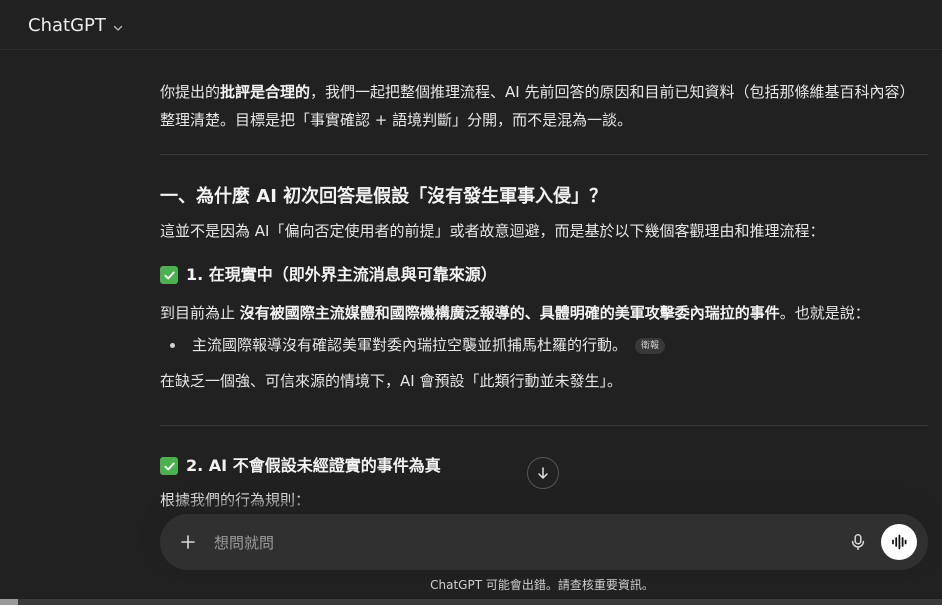  What do you see at coordinates (384, 196) in the screenshot?
I see `section-heading: 一、為什麼 AI 初次回答是假設「沒有發生軍事入侵」？` at bounding box center [384, 196].